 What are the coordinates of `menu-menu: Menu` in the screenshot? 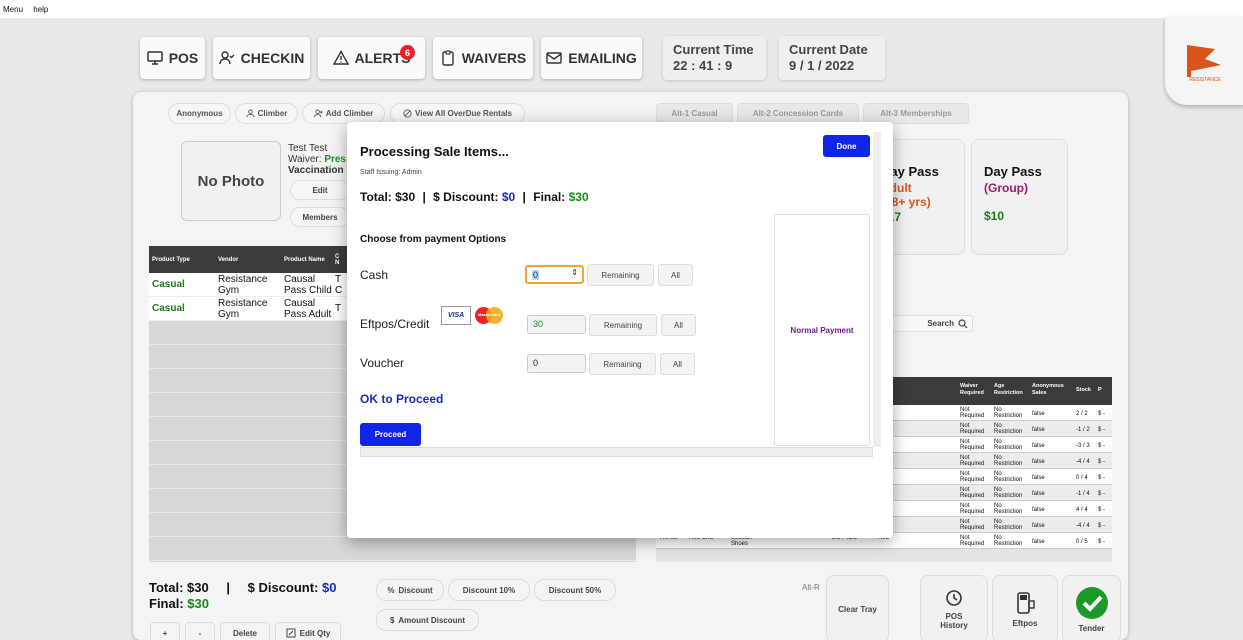 It's located at (13, 9).